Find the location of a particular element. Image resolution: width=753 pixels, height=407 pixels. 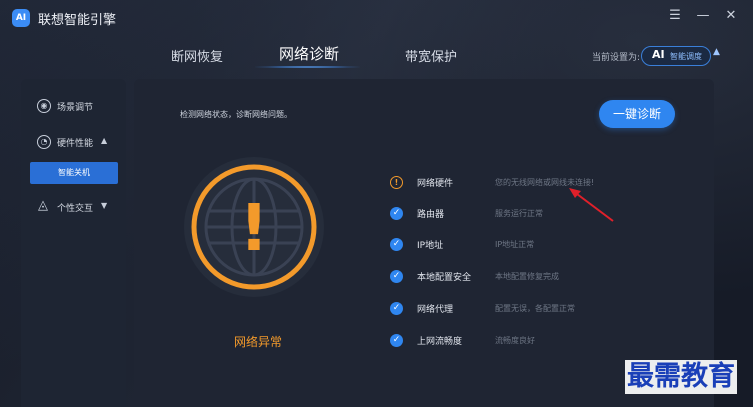

check-name: 路由器 is located at coordinates (431, 215).